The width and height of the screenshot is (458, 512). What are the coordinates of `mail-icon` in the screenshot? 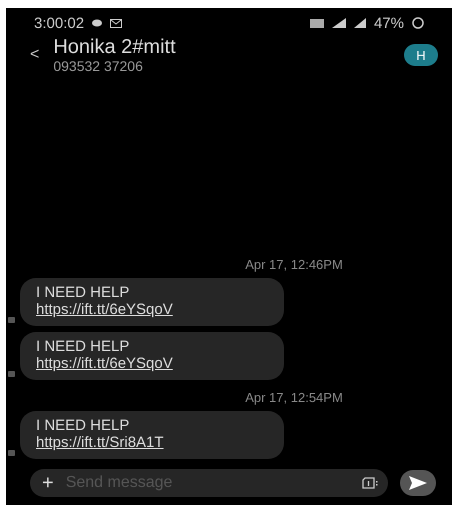 It's located at (116, 23).